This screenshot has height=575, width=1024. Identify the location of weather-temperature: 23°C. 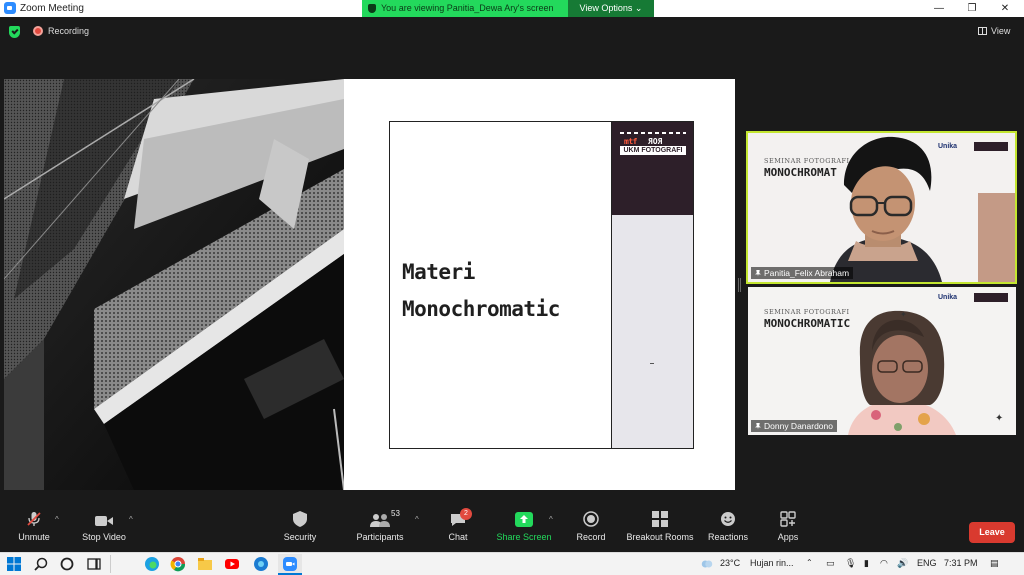
(730, 563).